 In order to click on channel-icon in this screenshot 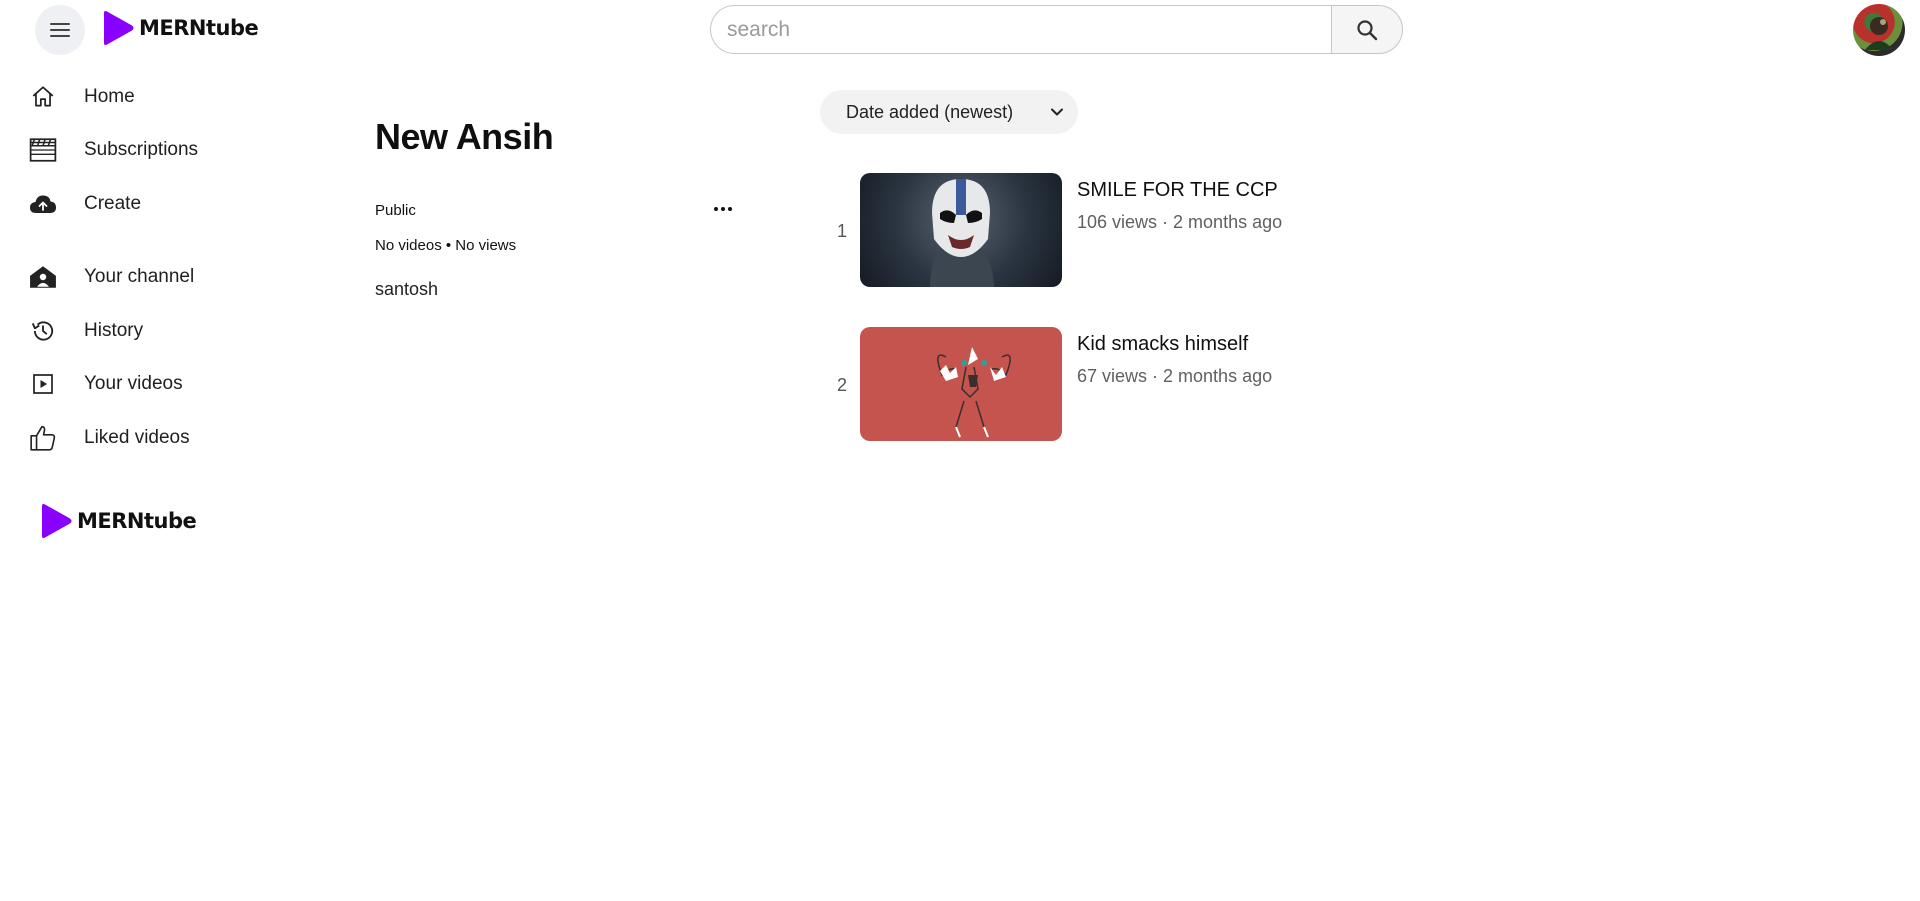, I will do `click(43, 277)`.